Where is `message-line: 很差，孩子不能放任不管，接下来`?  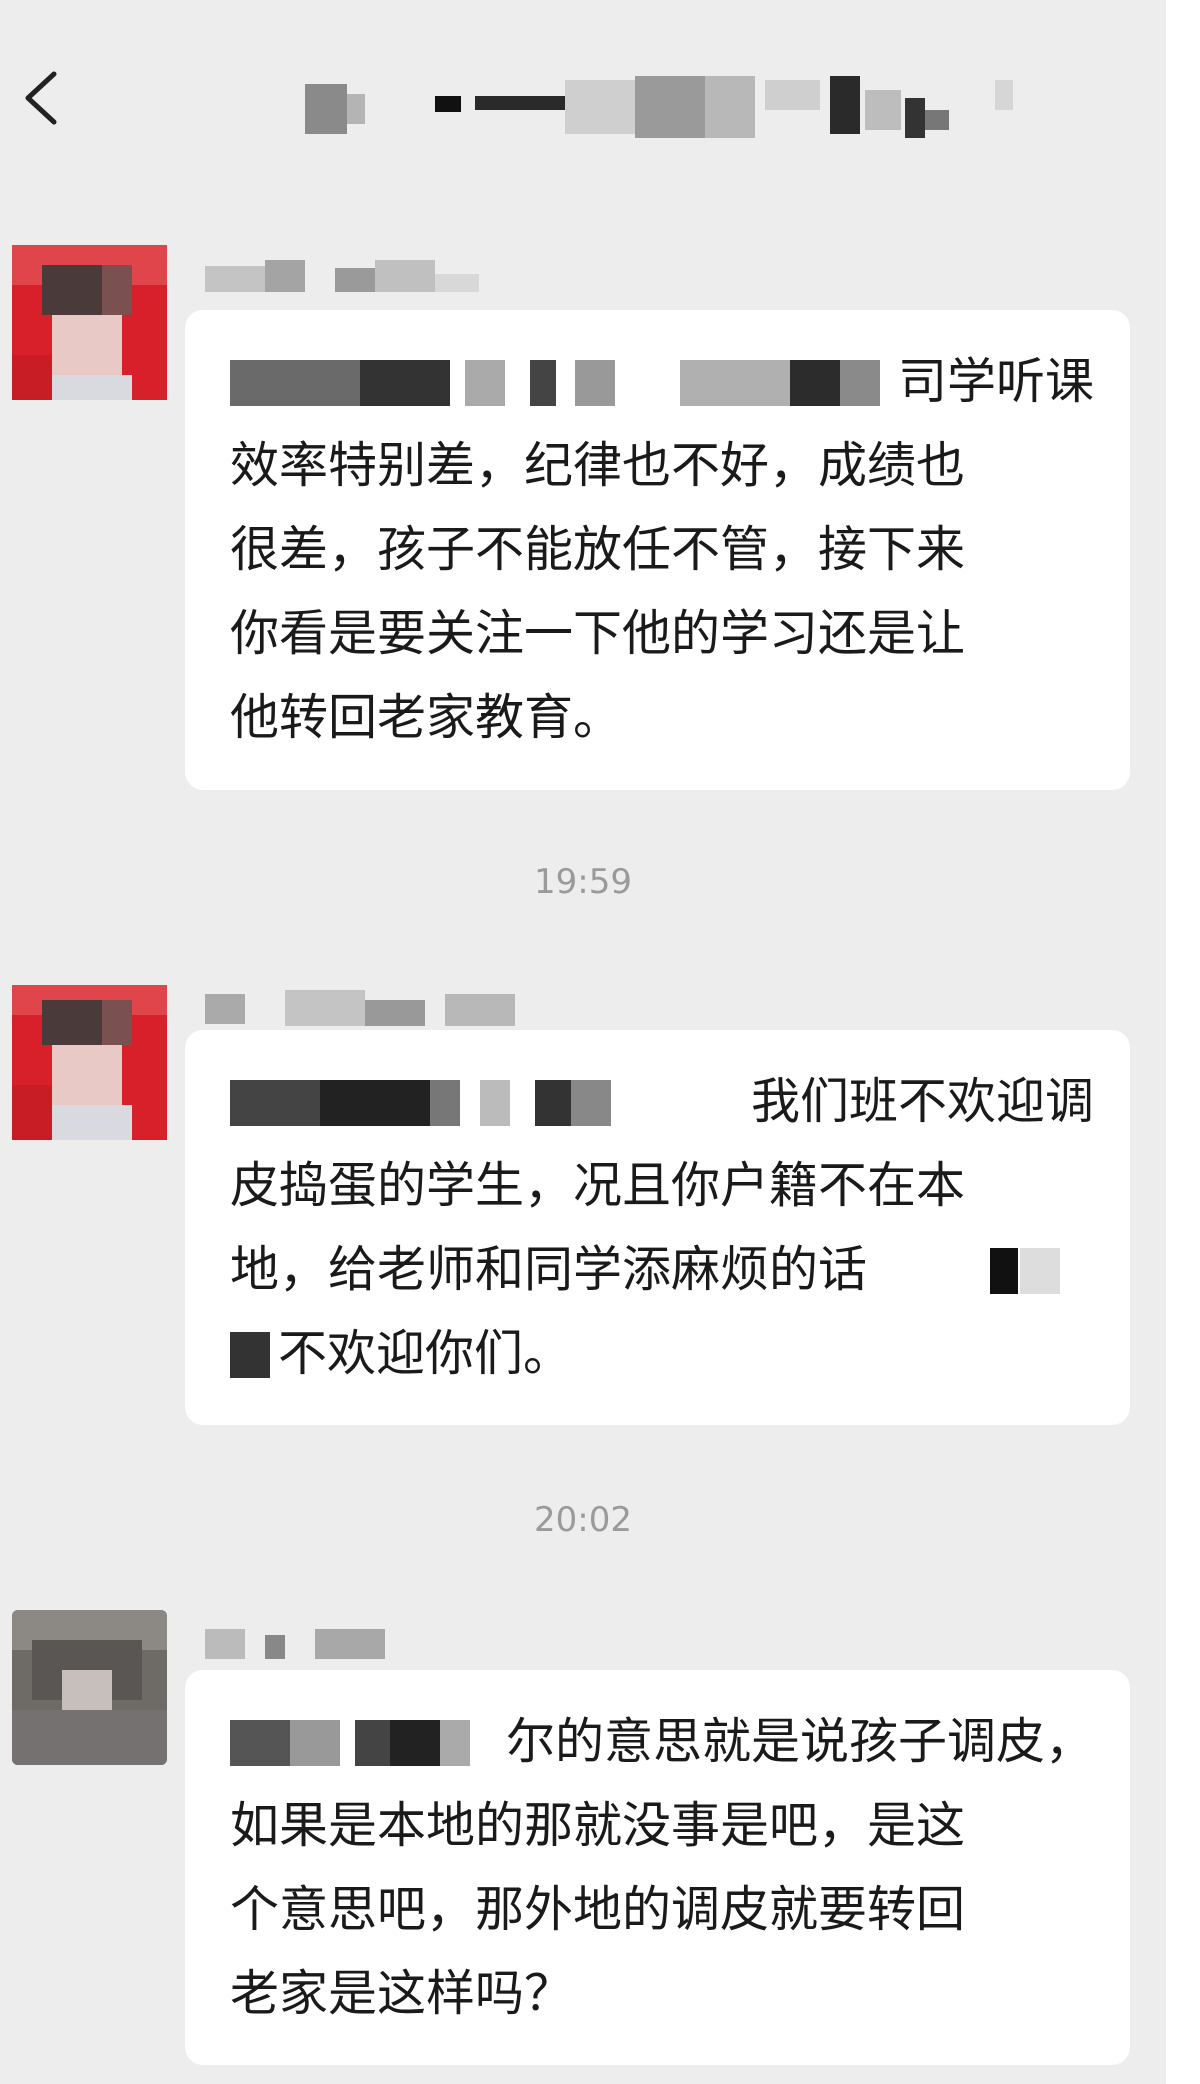
message-line: 很差，孩子不能放任不管，接下来 is located at coordinates (598, 549).